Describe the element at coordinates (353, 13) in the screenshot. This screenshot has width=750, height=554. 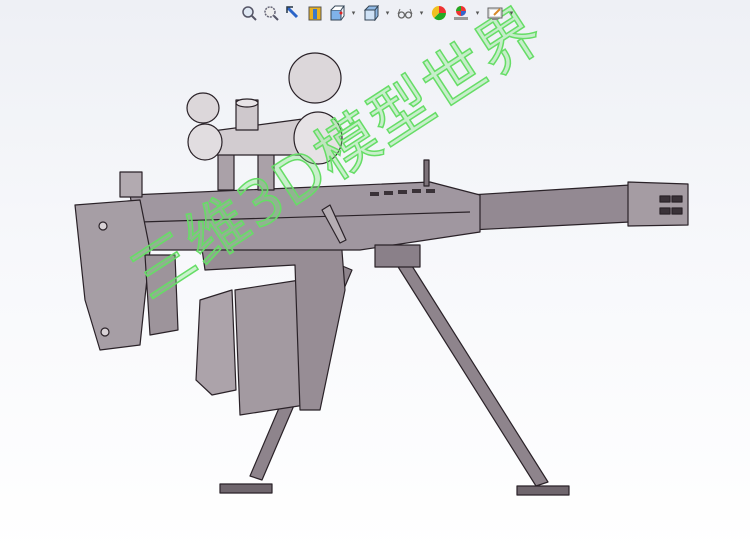
I see `view-orientation-dropdown: ▾` at that location.